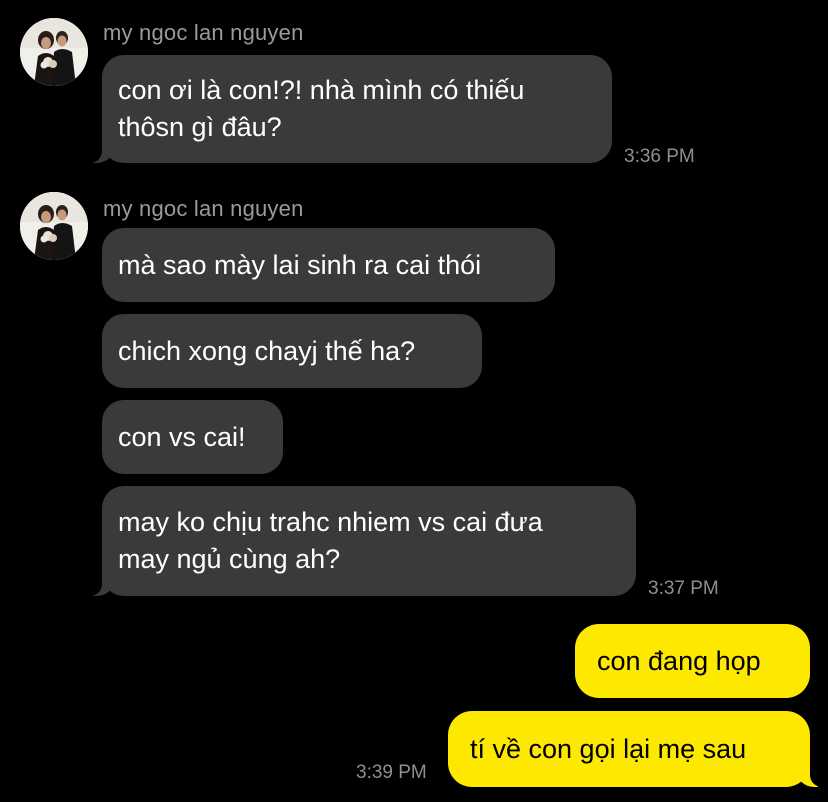  I want to click on message-bubble: con vs cai!, so click(192, 437).